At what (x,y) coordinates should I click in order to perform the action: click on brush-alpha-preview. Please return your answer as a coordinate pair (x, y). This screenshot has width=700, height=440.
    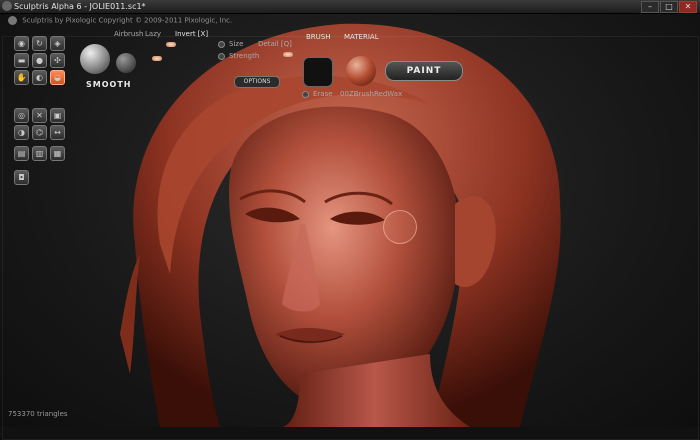
    Looking at the image, I should click on (318, 72).